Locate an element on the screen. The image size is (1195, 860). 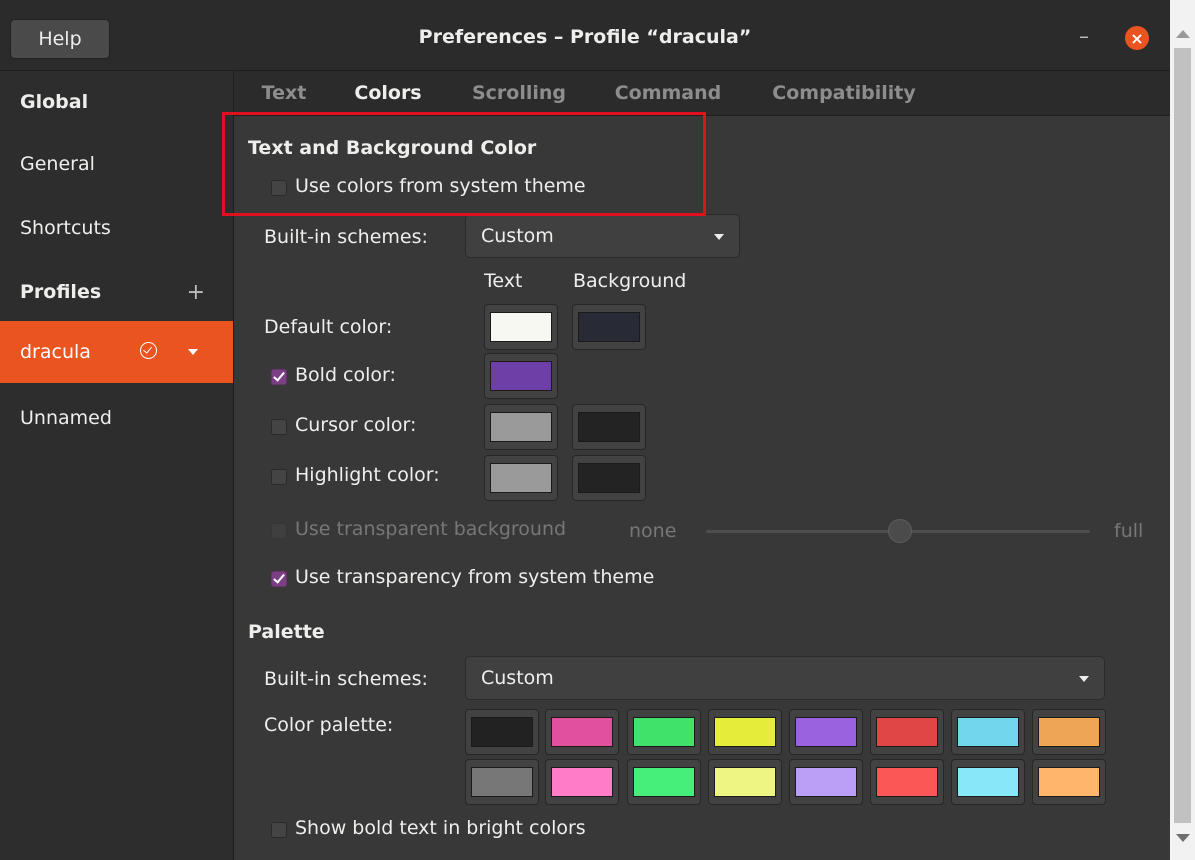
bright-bold-checkbox is located at coordinates (279, 830).